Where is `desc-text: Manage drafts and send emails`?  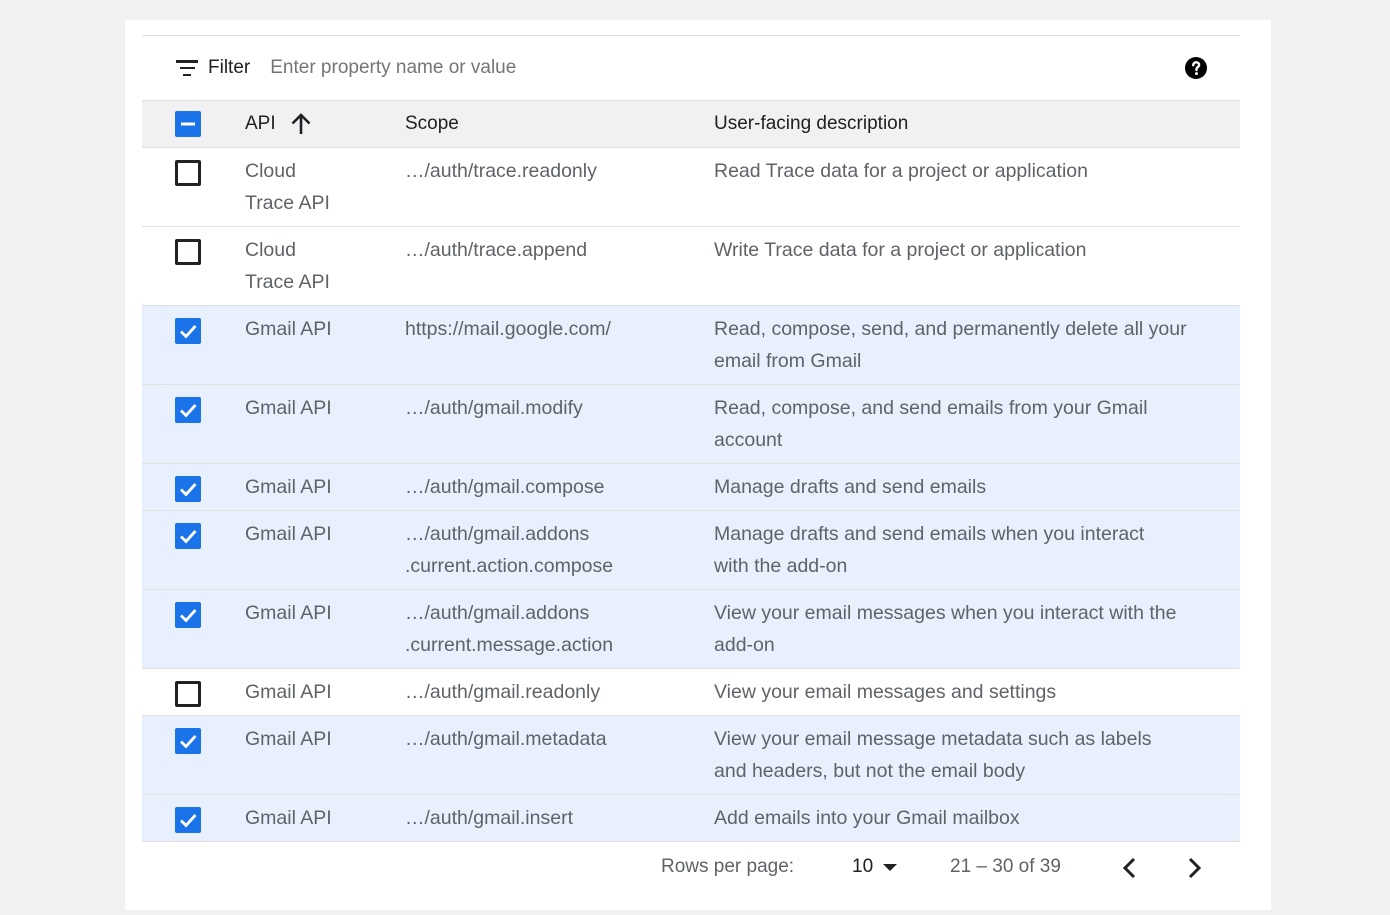
desc-text: Manage drafts and send emails is located at coordinates (850, 487).